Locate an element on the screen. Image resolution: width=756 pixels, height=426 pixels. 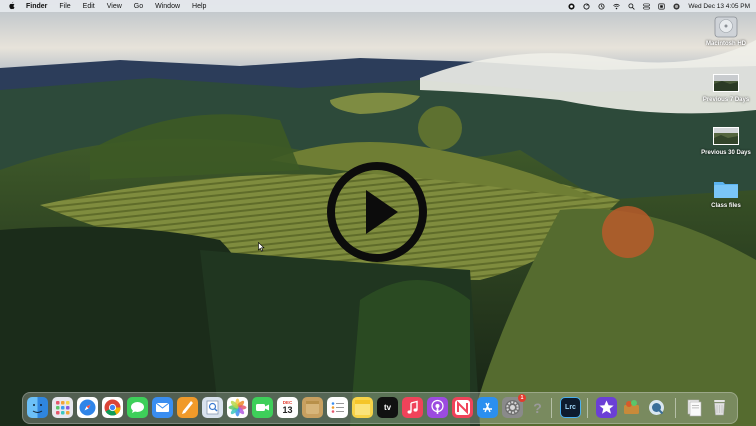
calendar-day: 13 is located at coordinates (287, 410).